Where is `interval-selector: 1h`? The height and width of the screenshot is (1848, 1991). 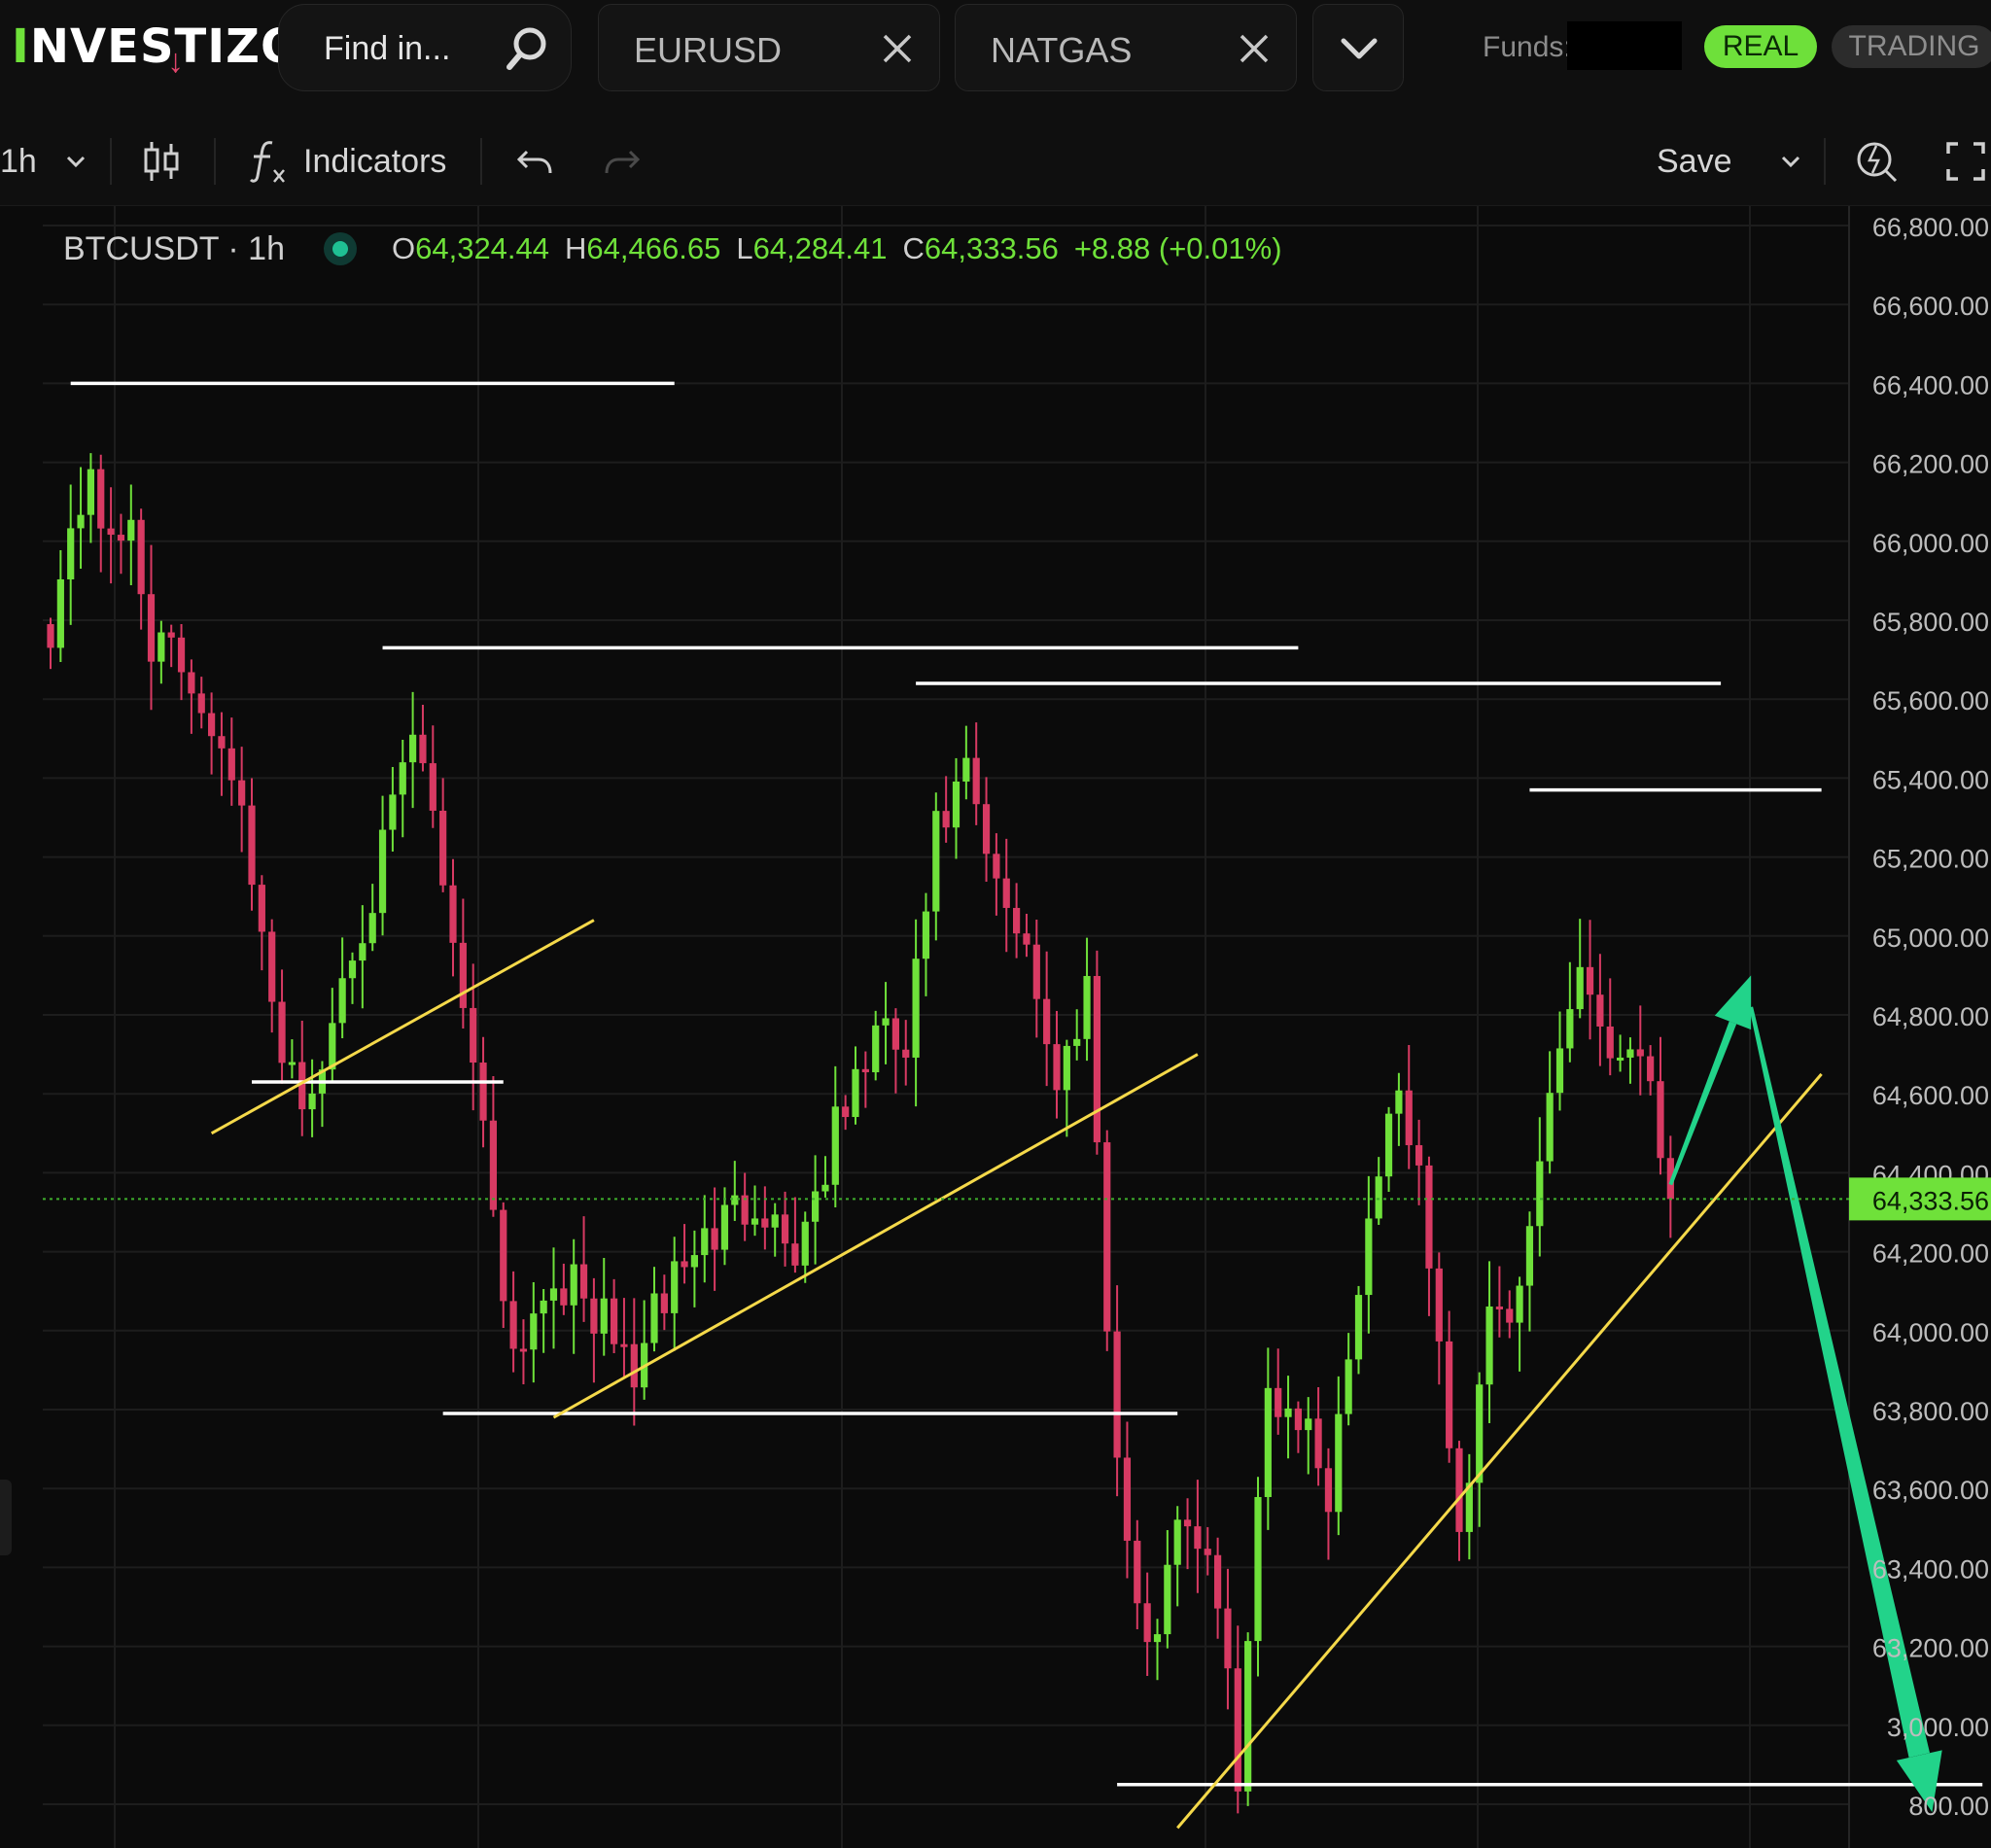
interval-selector: 1h is located at coordinates (44, 161).